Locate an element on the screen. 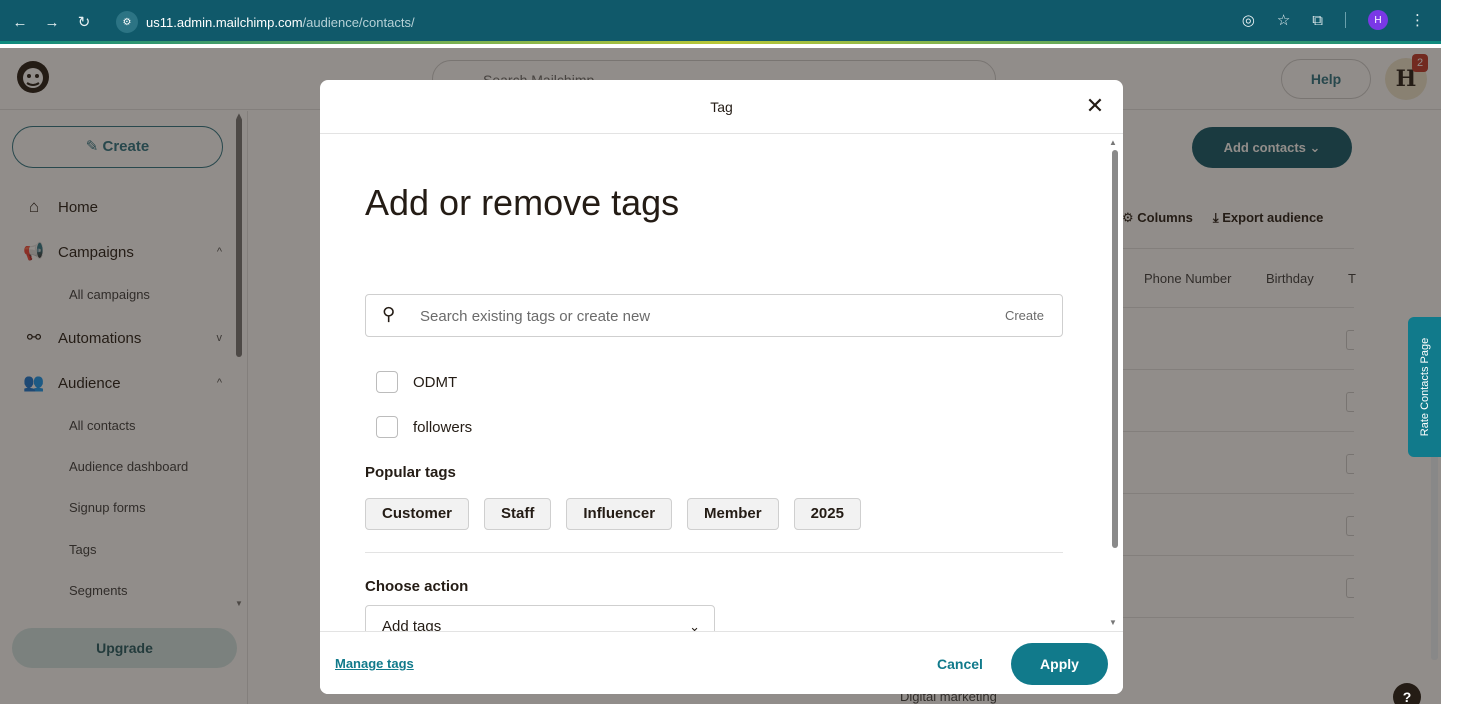 This screenshot has width=1466, height=704. rate-contacts-page-tab: Rate Contacts Page is located at coordinates (1424, 387).